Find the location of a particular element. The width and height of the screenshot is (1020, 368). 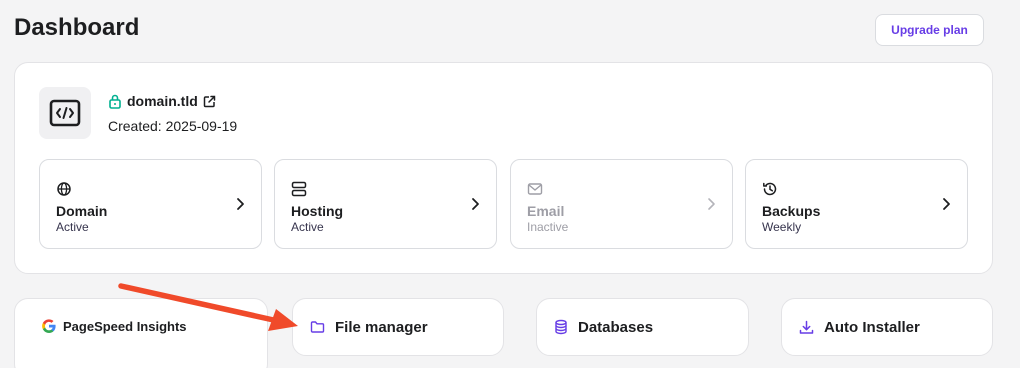

domain-link: domain.tld is located at coordinates (162, 101).